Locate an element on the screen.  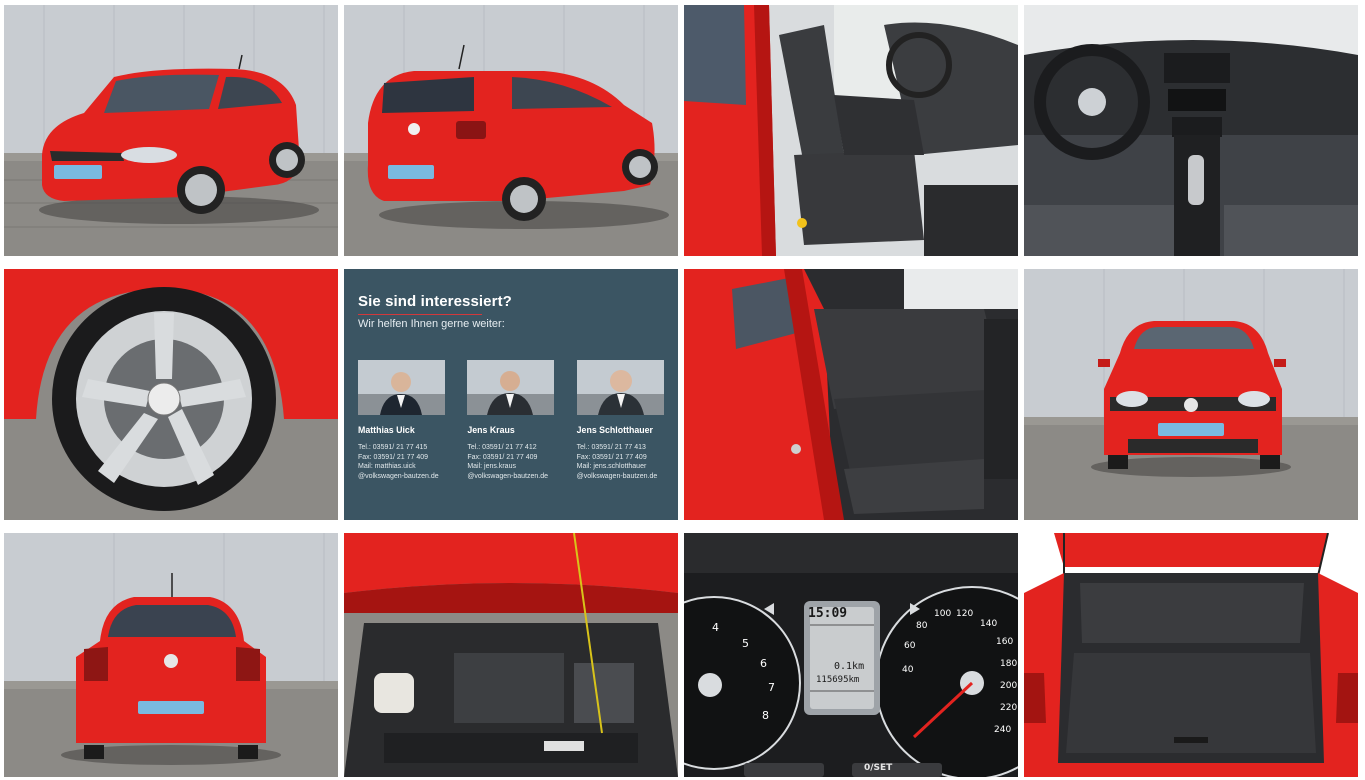
photo-rear-exterior is located at coordinates (171, 655).